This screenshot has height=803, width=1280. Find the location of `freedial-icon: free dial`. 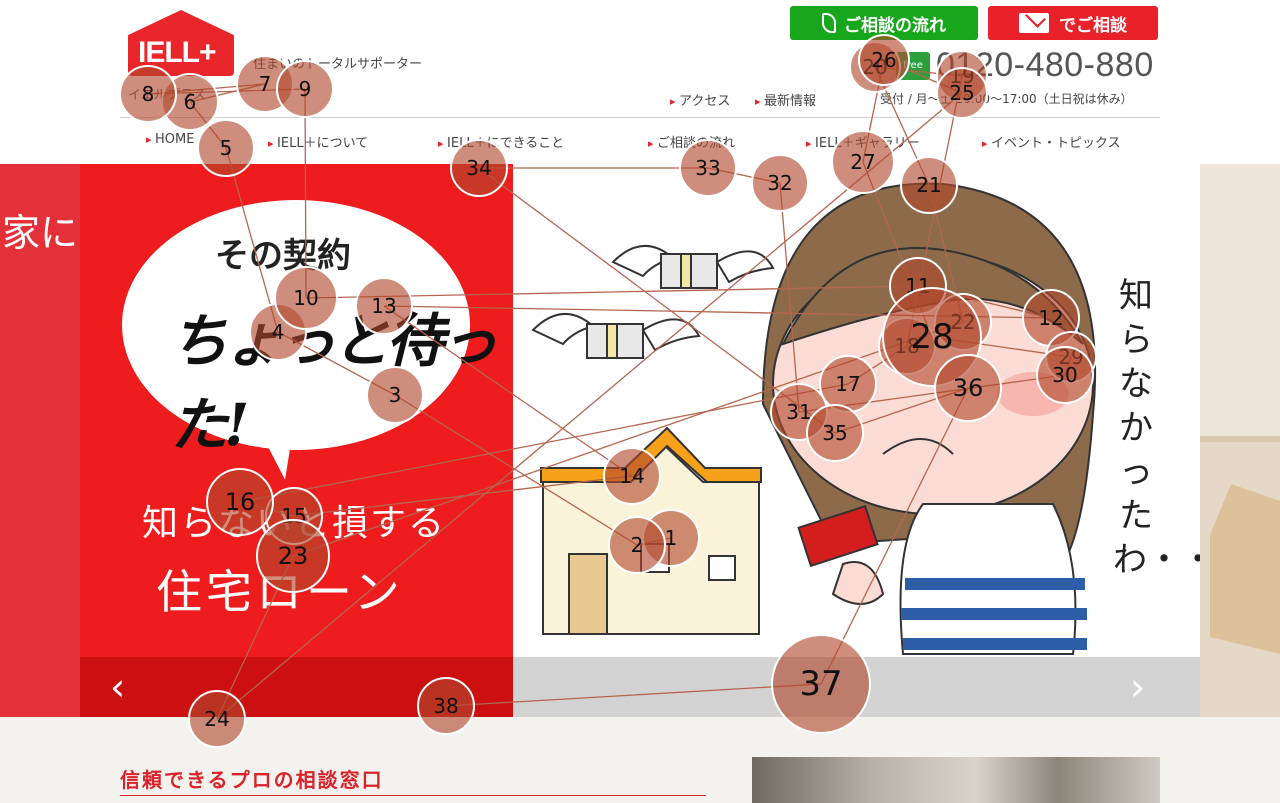

freedial-icon: free dial is located at coordinates (913, 75).